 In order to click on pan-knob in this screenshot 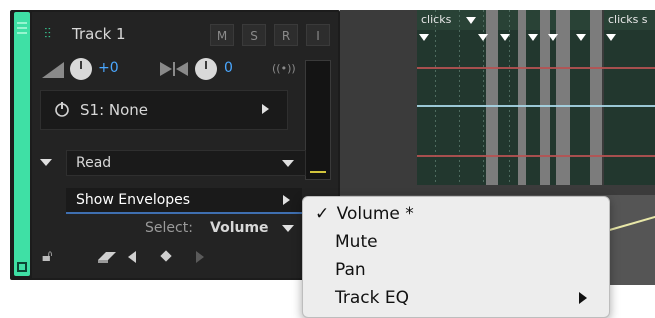, I will do `click(206, 69)`.